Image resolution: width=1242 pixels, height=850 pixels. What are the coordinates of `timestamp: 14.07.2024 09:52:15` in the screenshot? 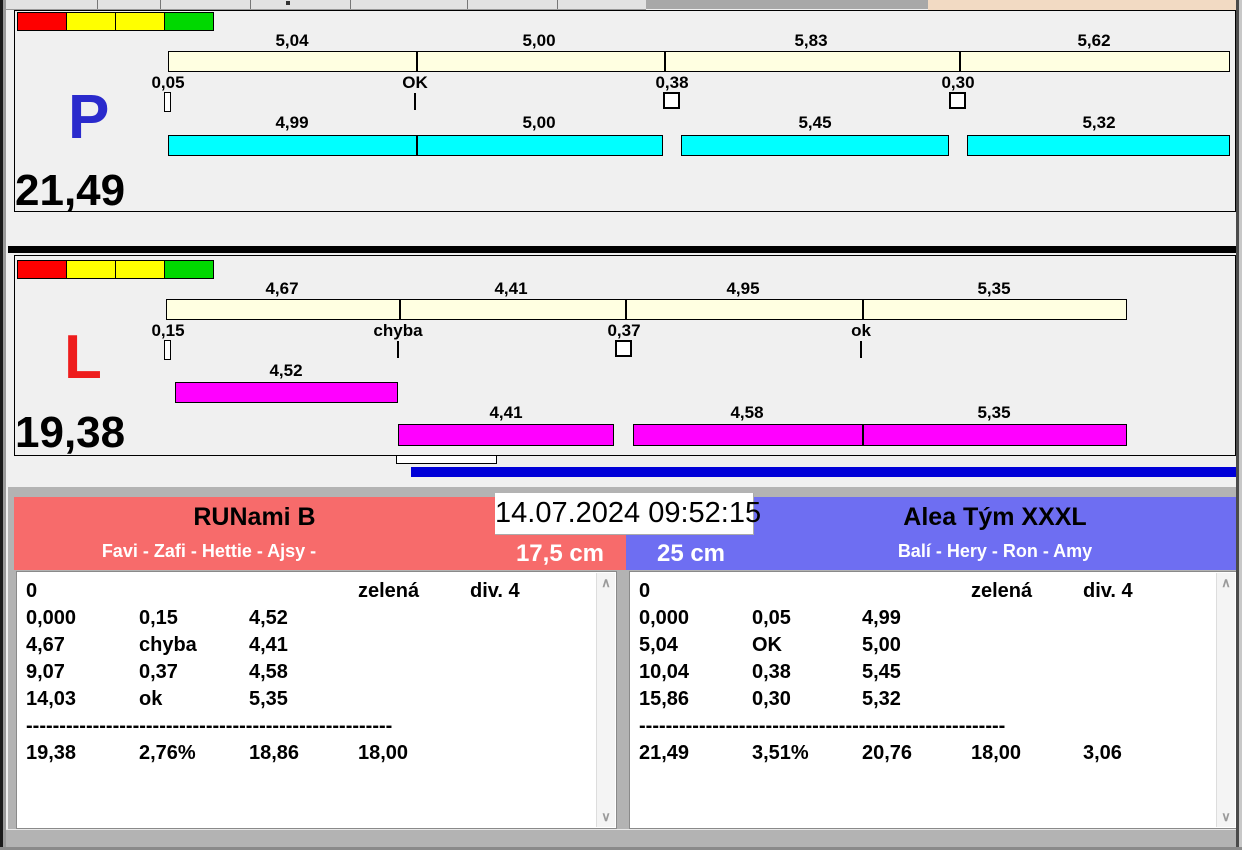 It's located at (628, 514).